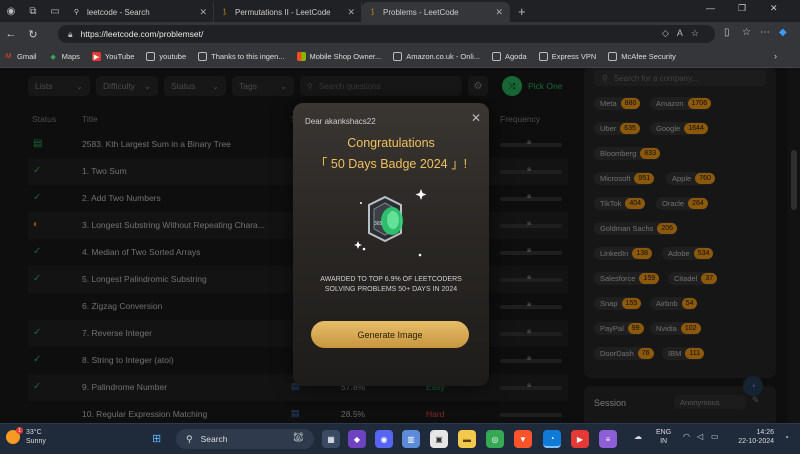  Describe the element at coordinates (775, 56) in the screenshot. I see `chevron-right-icon: ›` at that location.